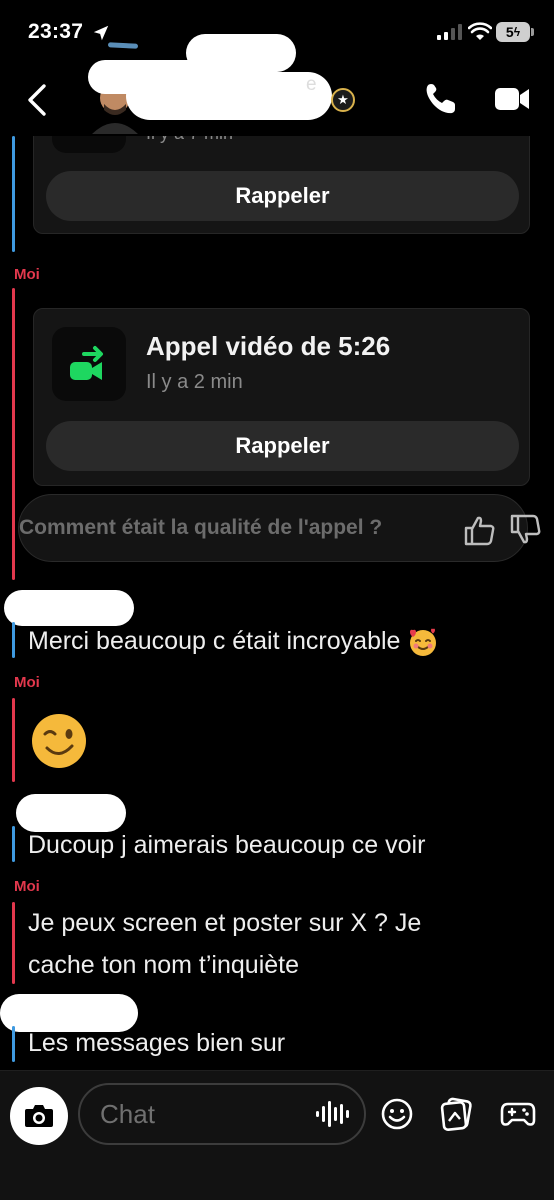 The height and width of the screenshot is (1200, 554). I want to click on thumbs-up-icon, so click(480, 530).